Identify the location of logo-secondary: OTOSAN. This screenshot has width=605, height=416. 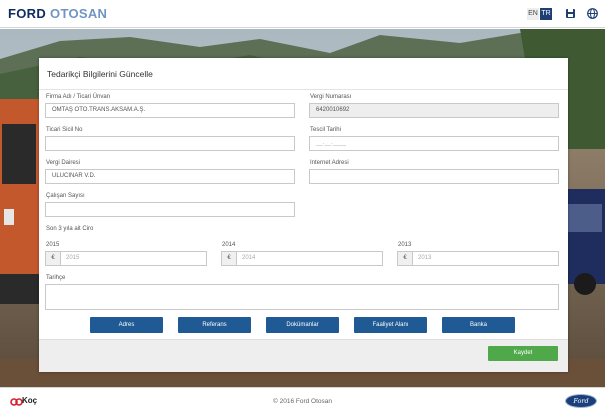
(79, 13).